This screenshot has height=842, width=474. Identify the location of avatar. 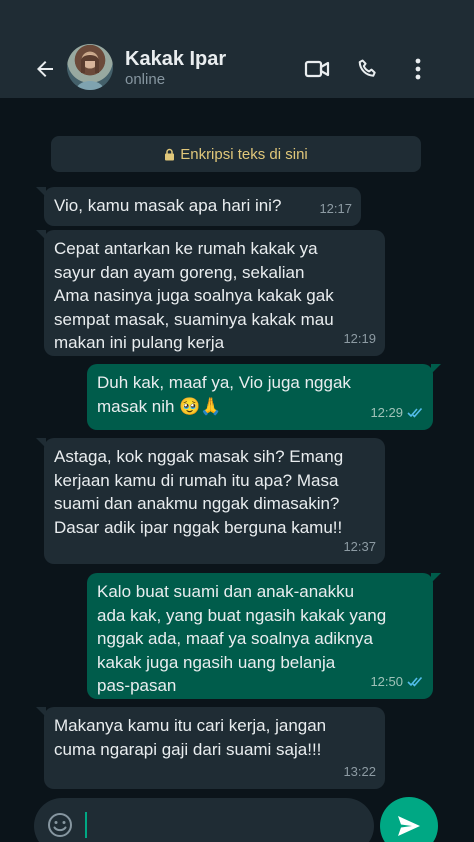
(90, 67).